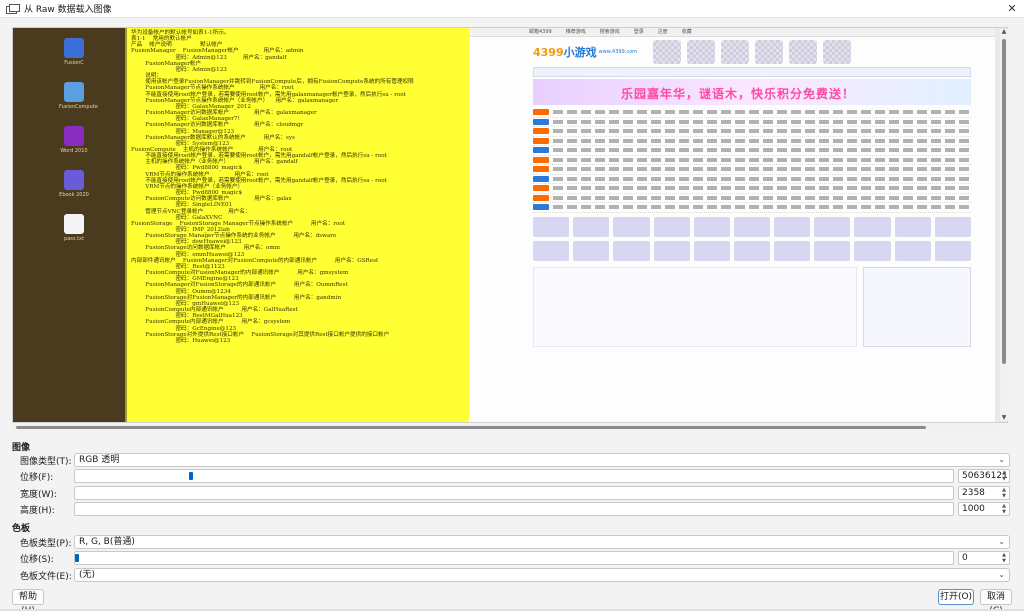 The height and width of the screenshot is (611, 1024). What do you see at coordinates (21, 448) in the screenshot?
I see `image-section-heading: 图像` at bounding box center [21, 448].